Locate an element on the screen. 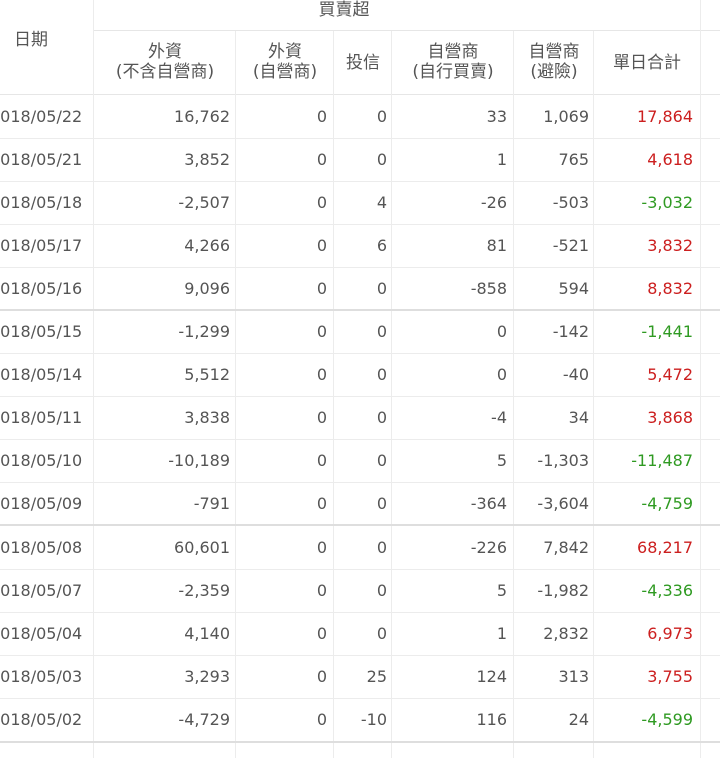 The image size is (720, 758). cell-date: 2018/05/07 is located at coordinates (41, 590).